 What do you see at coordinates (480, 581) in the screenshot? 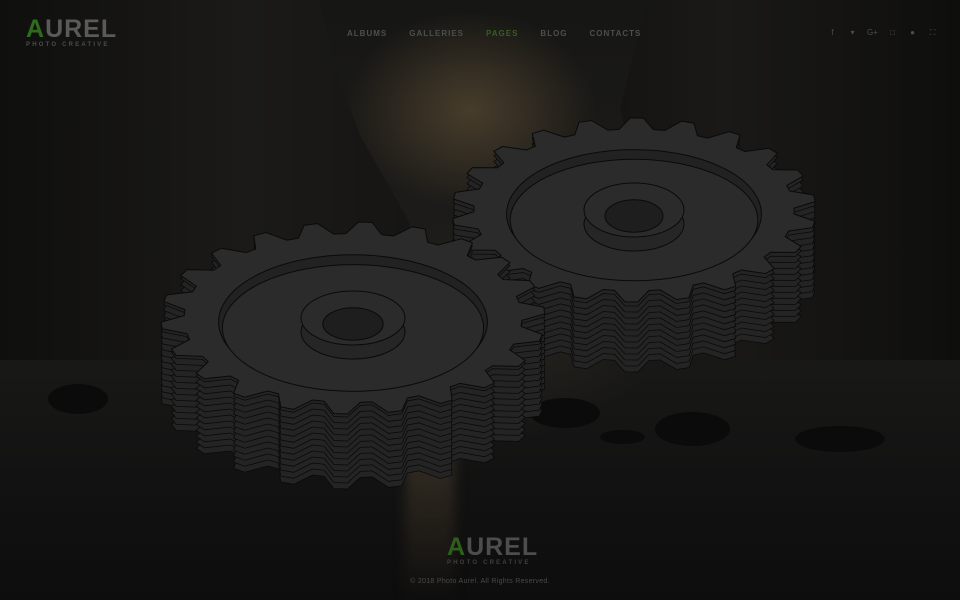
I see `copyright-text: © 2018 Photo Aurel. All Rights Reserved.` at bounding box center [480, 581].